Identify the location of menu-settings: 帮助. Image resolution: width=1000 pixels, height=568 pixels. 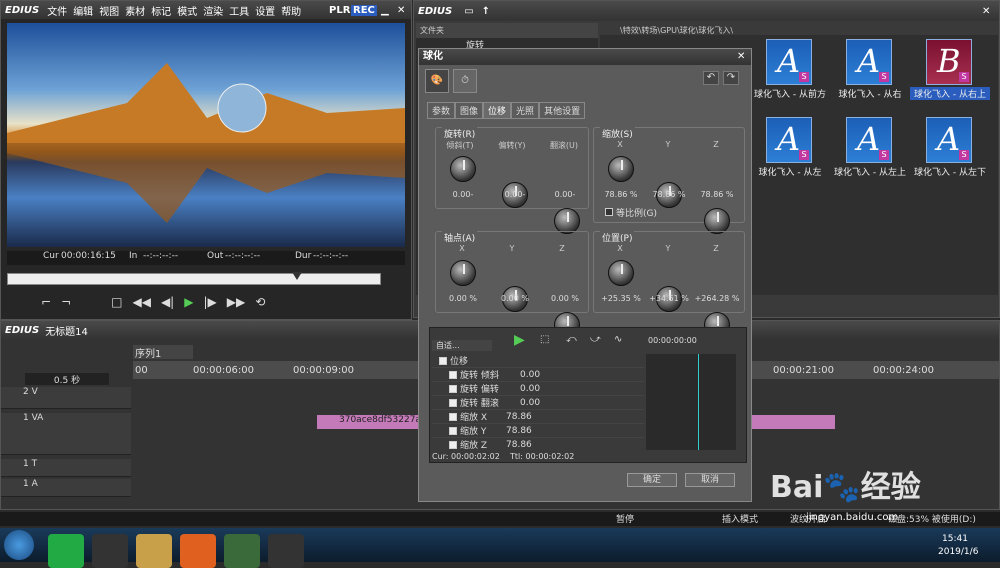
(291, 12).